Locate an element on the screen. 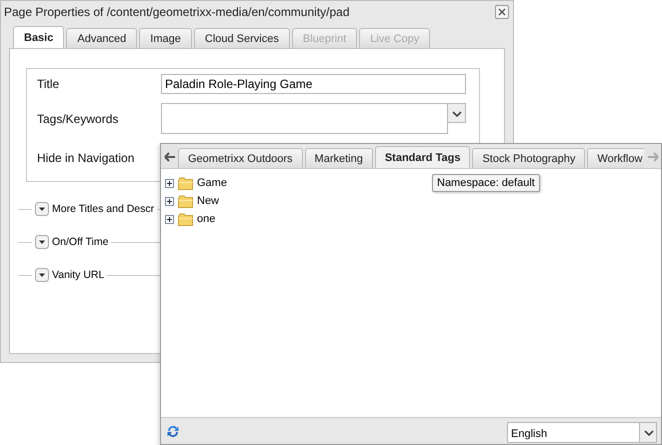  tab: Basic is located at coordinates (38, 37).